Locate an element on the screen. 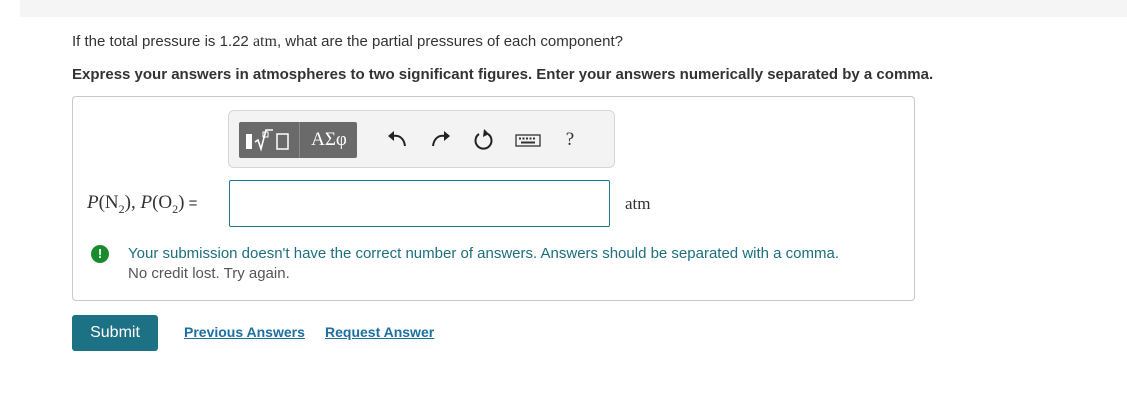 The image size is (1127, 405). request-answer-link: Request Answer is located at coordinates (379, 332).